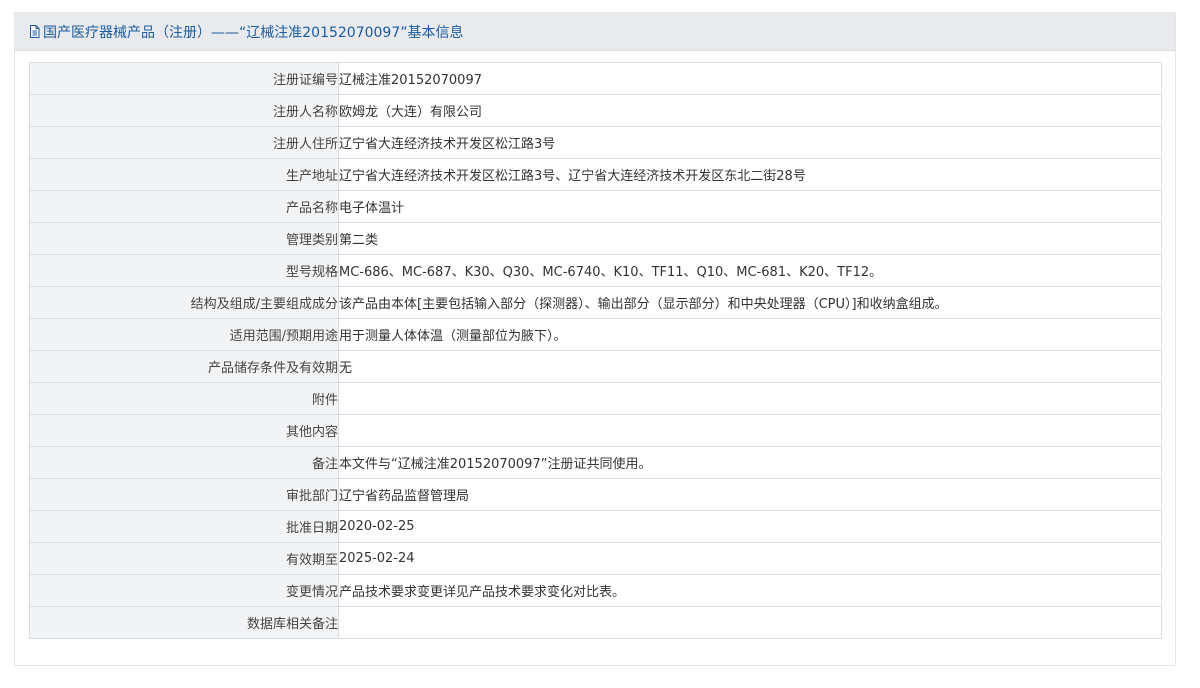 The image size is (1200, 688). Describe the element at coordinates (595, 32) in the screenshot. I see `panel-header: 国产医疗器械产品（注册）——“辽械注准20152070097”基本信息` at that location.